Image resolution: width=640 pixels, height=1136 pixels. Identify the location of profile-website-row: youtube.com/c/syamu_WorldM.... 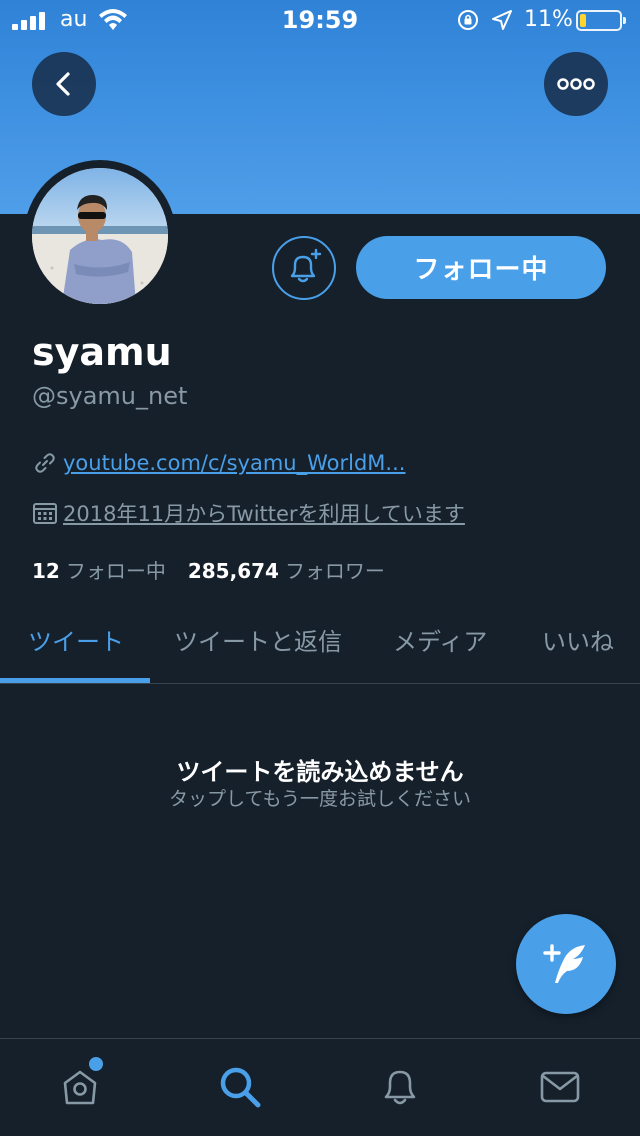
(218, 463).